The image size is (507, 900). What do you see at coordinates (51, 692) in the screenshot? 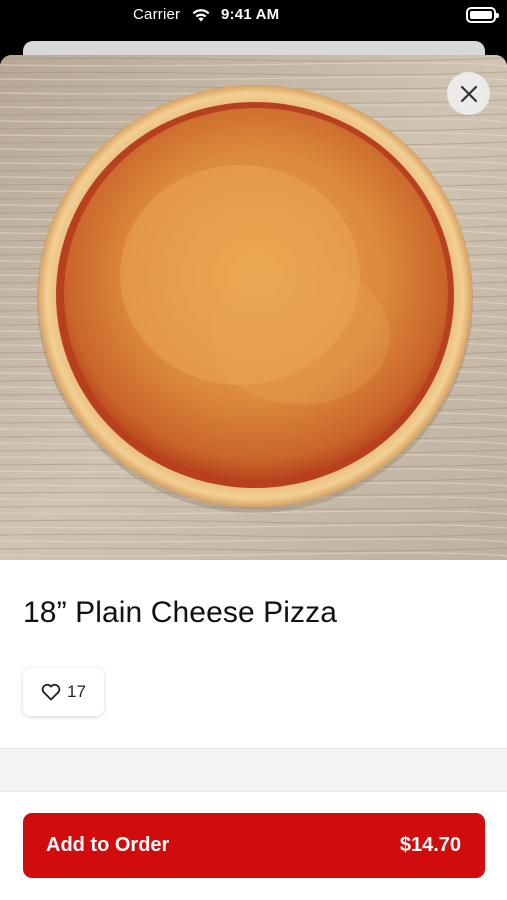
I see `heart-outline-icon` at bounding box center [51, 692].